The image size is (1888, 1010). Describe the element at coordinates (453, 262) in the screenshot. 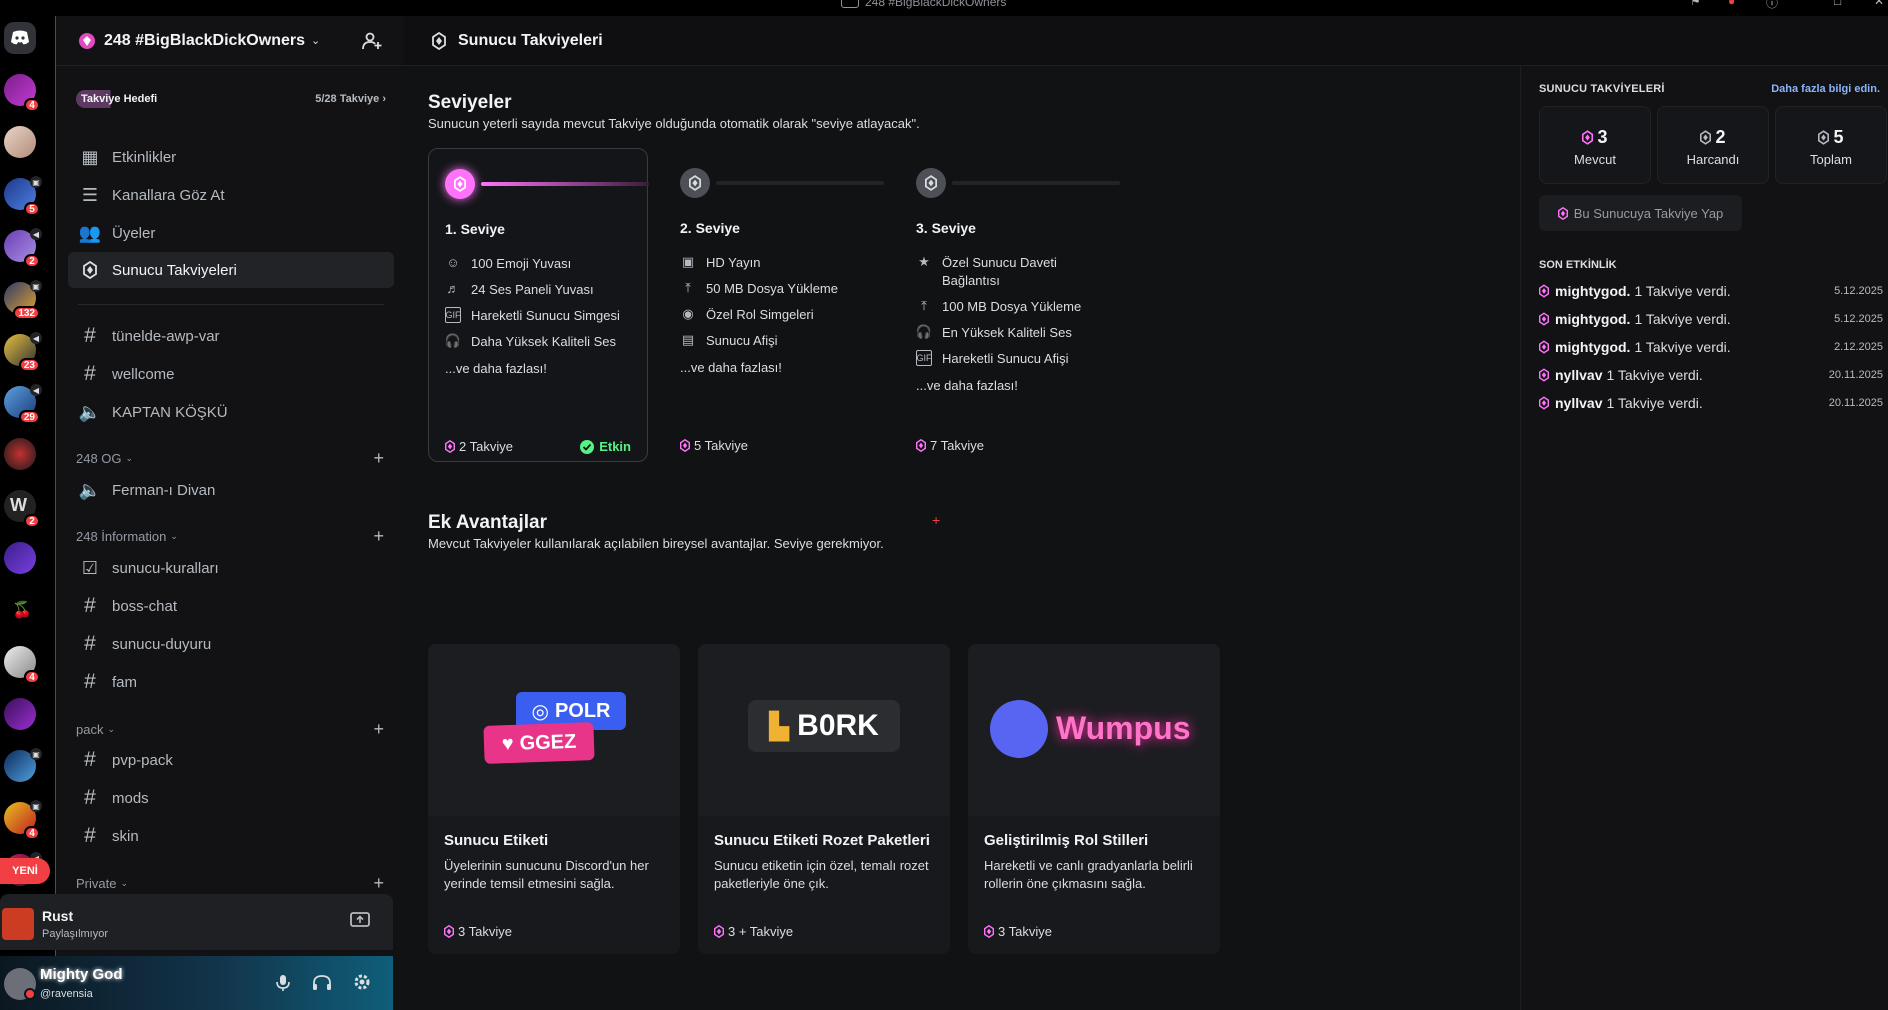

I see `emoji-icon: ☺` at that location.